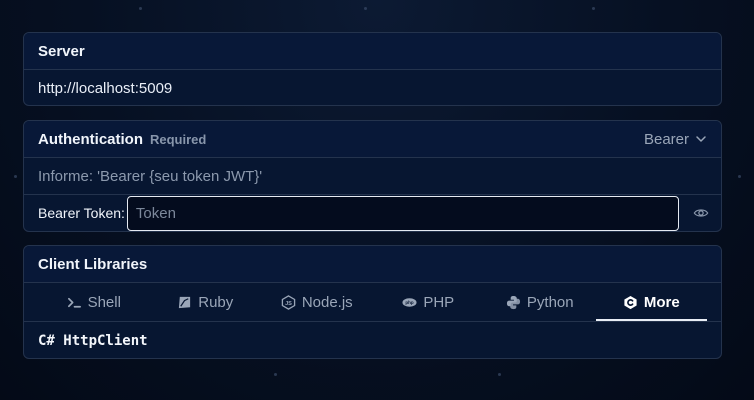 The image size is (754, 400). Describe the element at coordinates (81, 213) in the screenshot. I see `bearer-token-label: Bearer Token:` at that location.